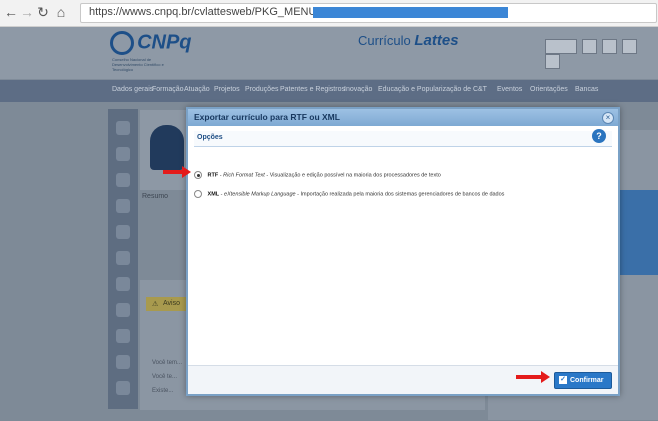 This screenshot has height=421, width=658. I want to click on rail-user-icon, so click(123, 154).